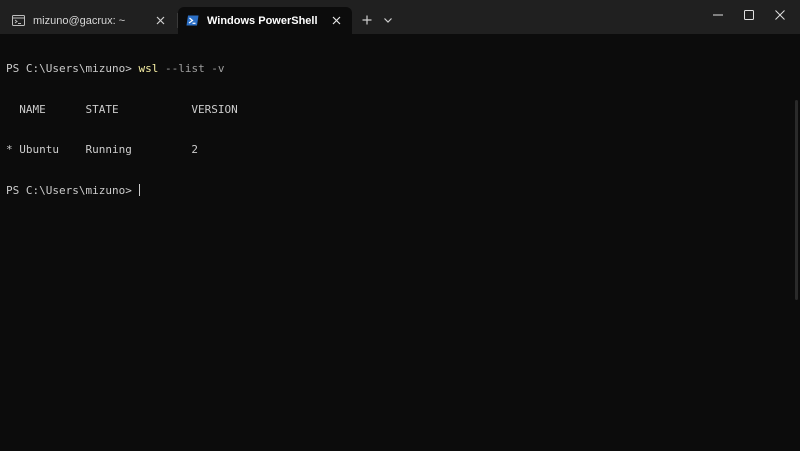 This screenshot has height=451, width=800. Describe the element at coordinates (148, 68) in the screenshot. I see `command: wsl` at that location.